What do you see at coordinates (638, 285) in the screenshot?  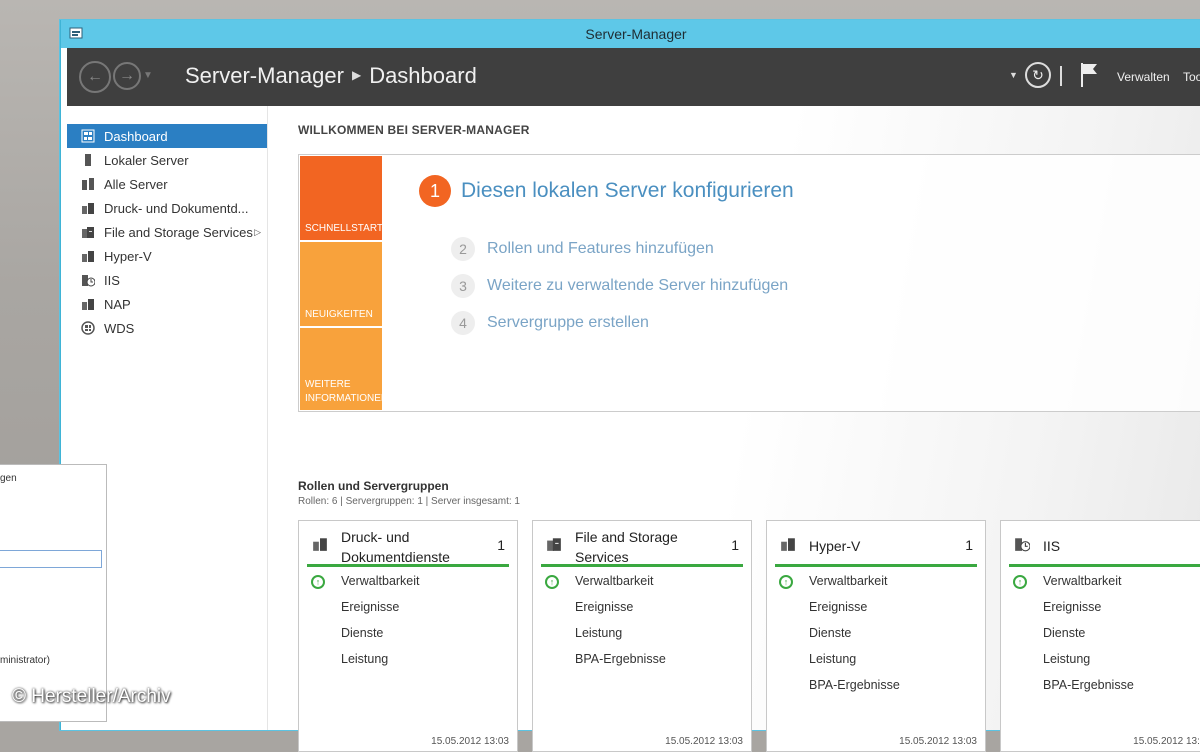 I see `step-label: Weitere zu verwaltende Server hinzufügen` at bounding box center [638, 285].